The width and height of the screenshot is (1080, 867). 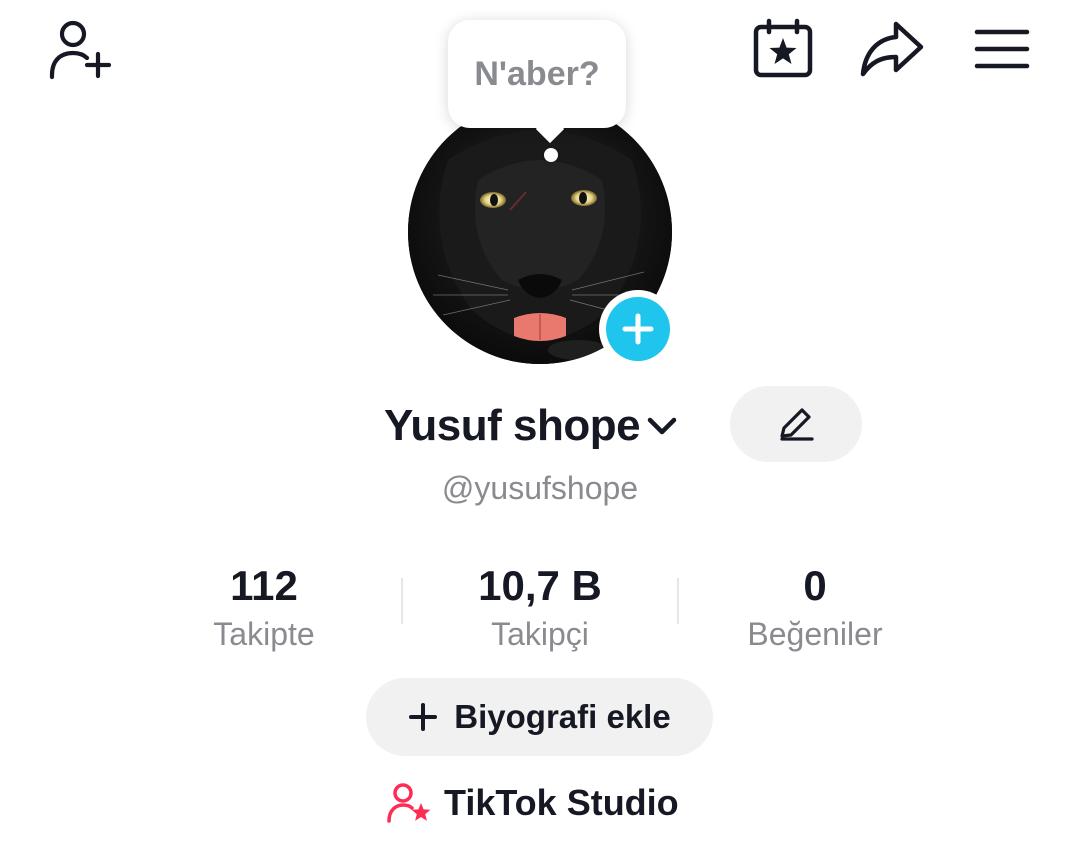 I want to click on add-bio-label: Biyografi ekle, so click(x=562, y=716).